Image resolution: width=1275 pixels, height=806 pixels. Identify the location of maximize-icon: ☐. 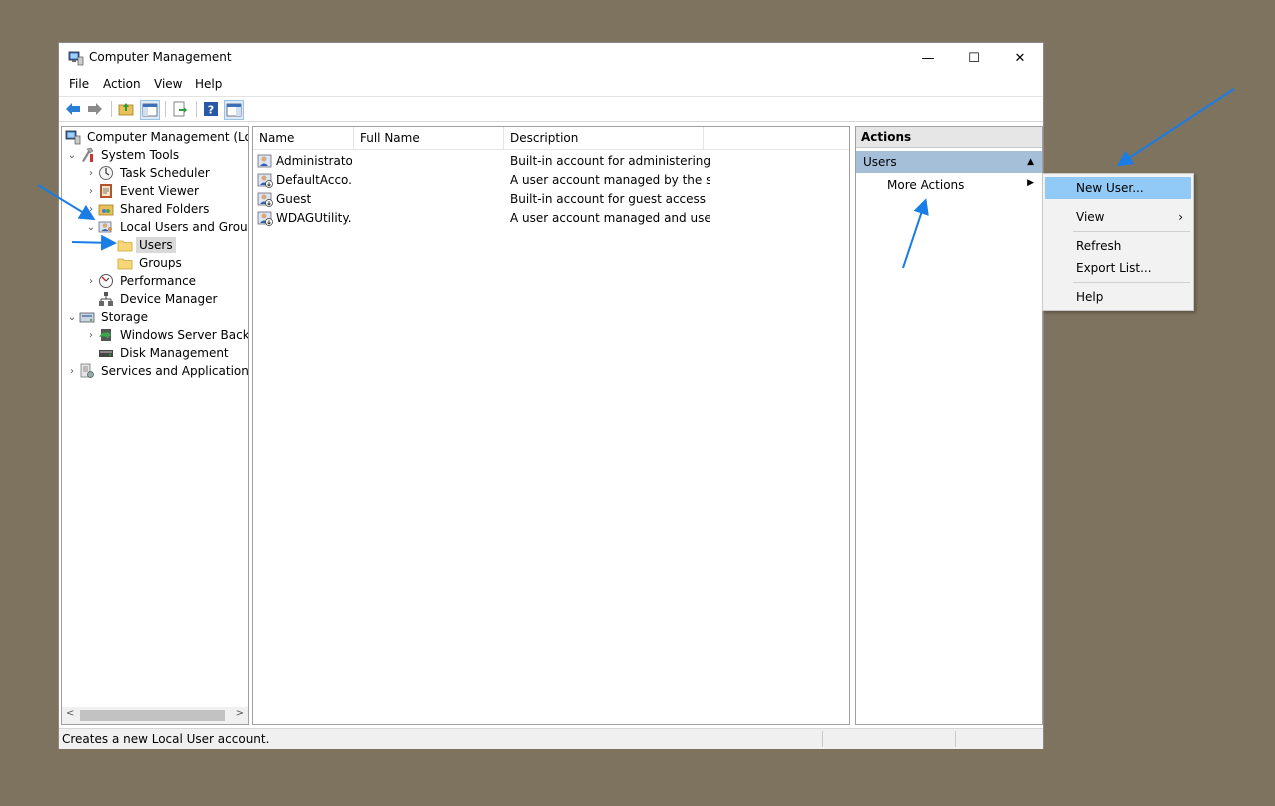
(974, 58).